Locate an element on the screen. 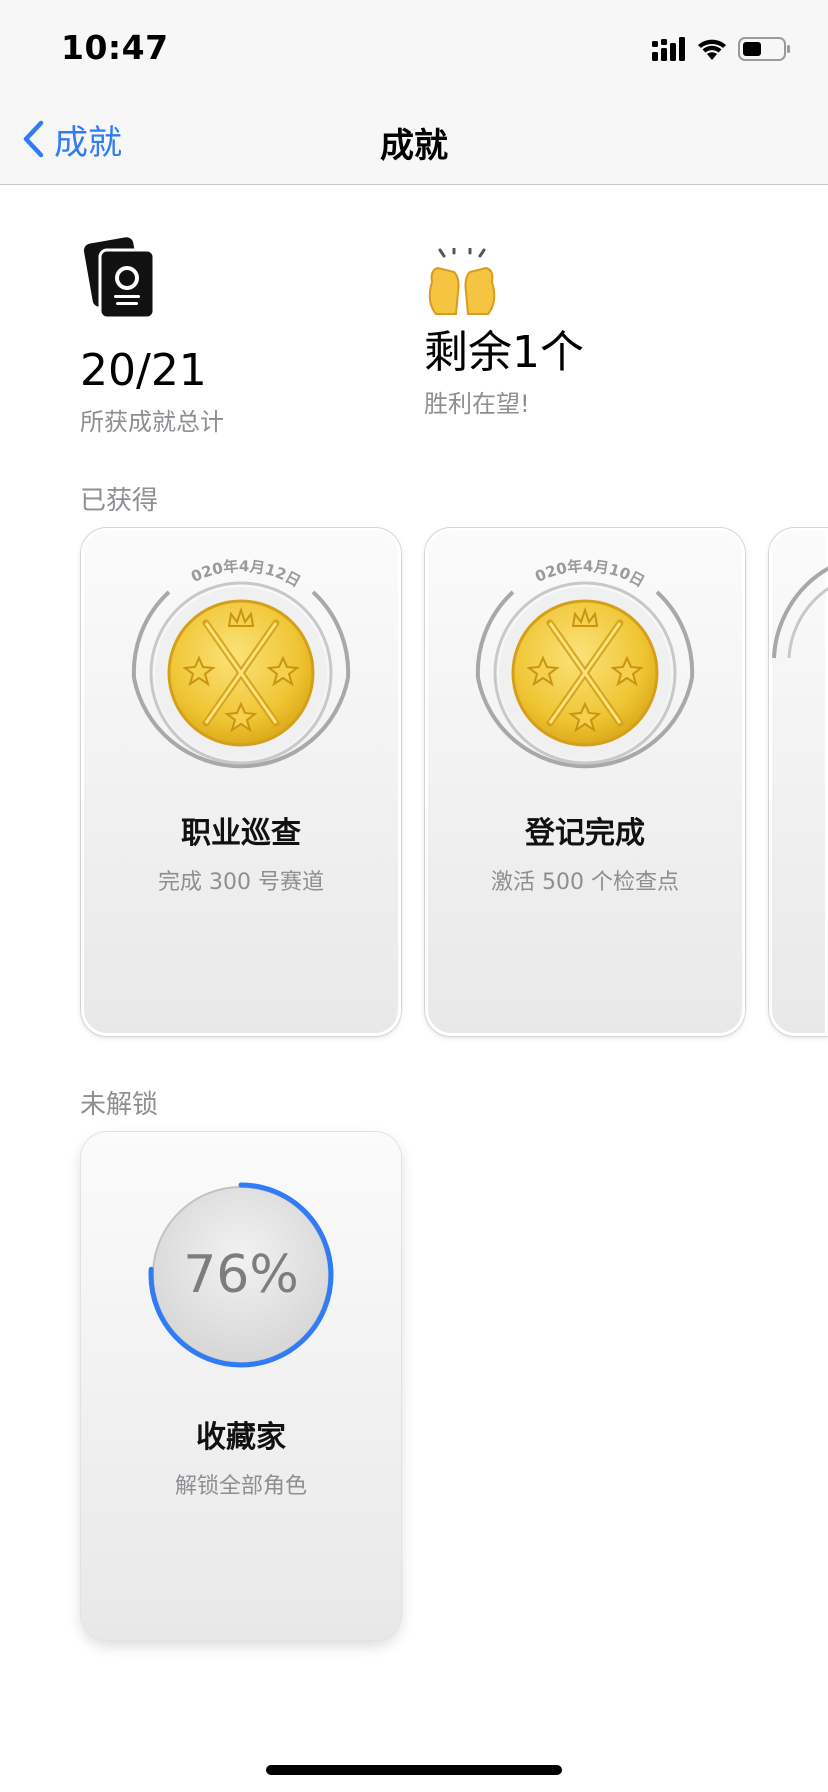 This screenshot has height=1792, width=828. wifi-icon is located at coordinates (712, 49).